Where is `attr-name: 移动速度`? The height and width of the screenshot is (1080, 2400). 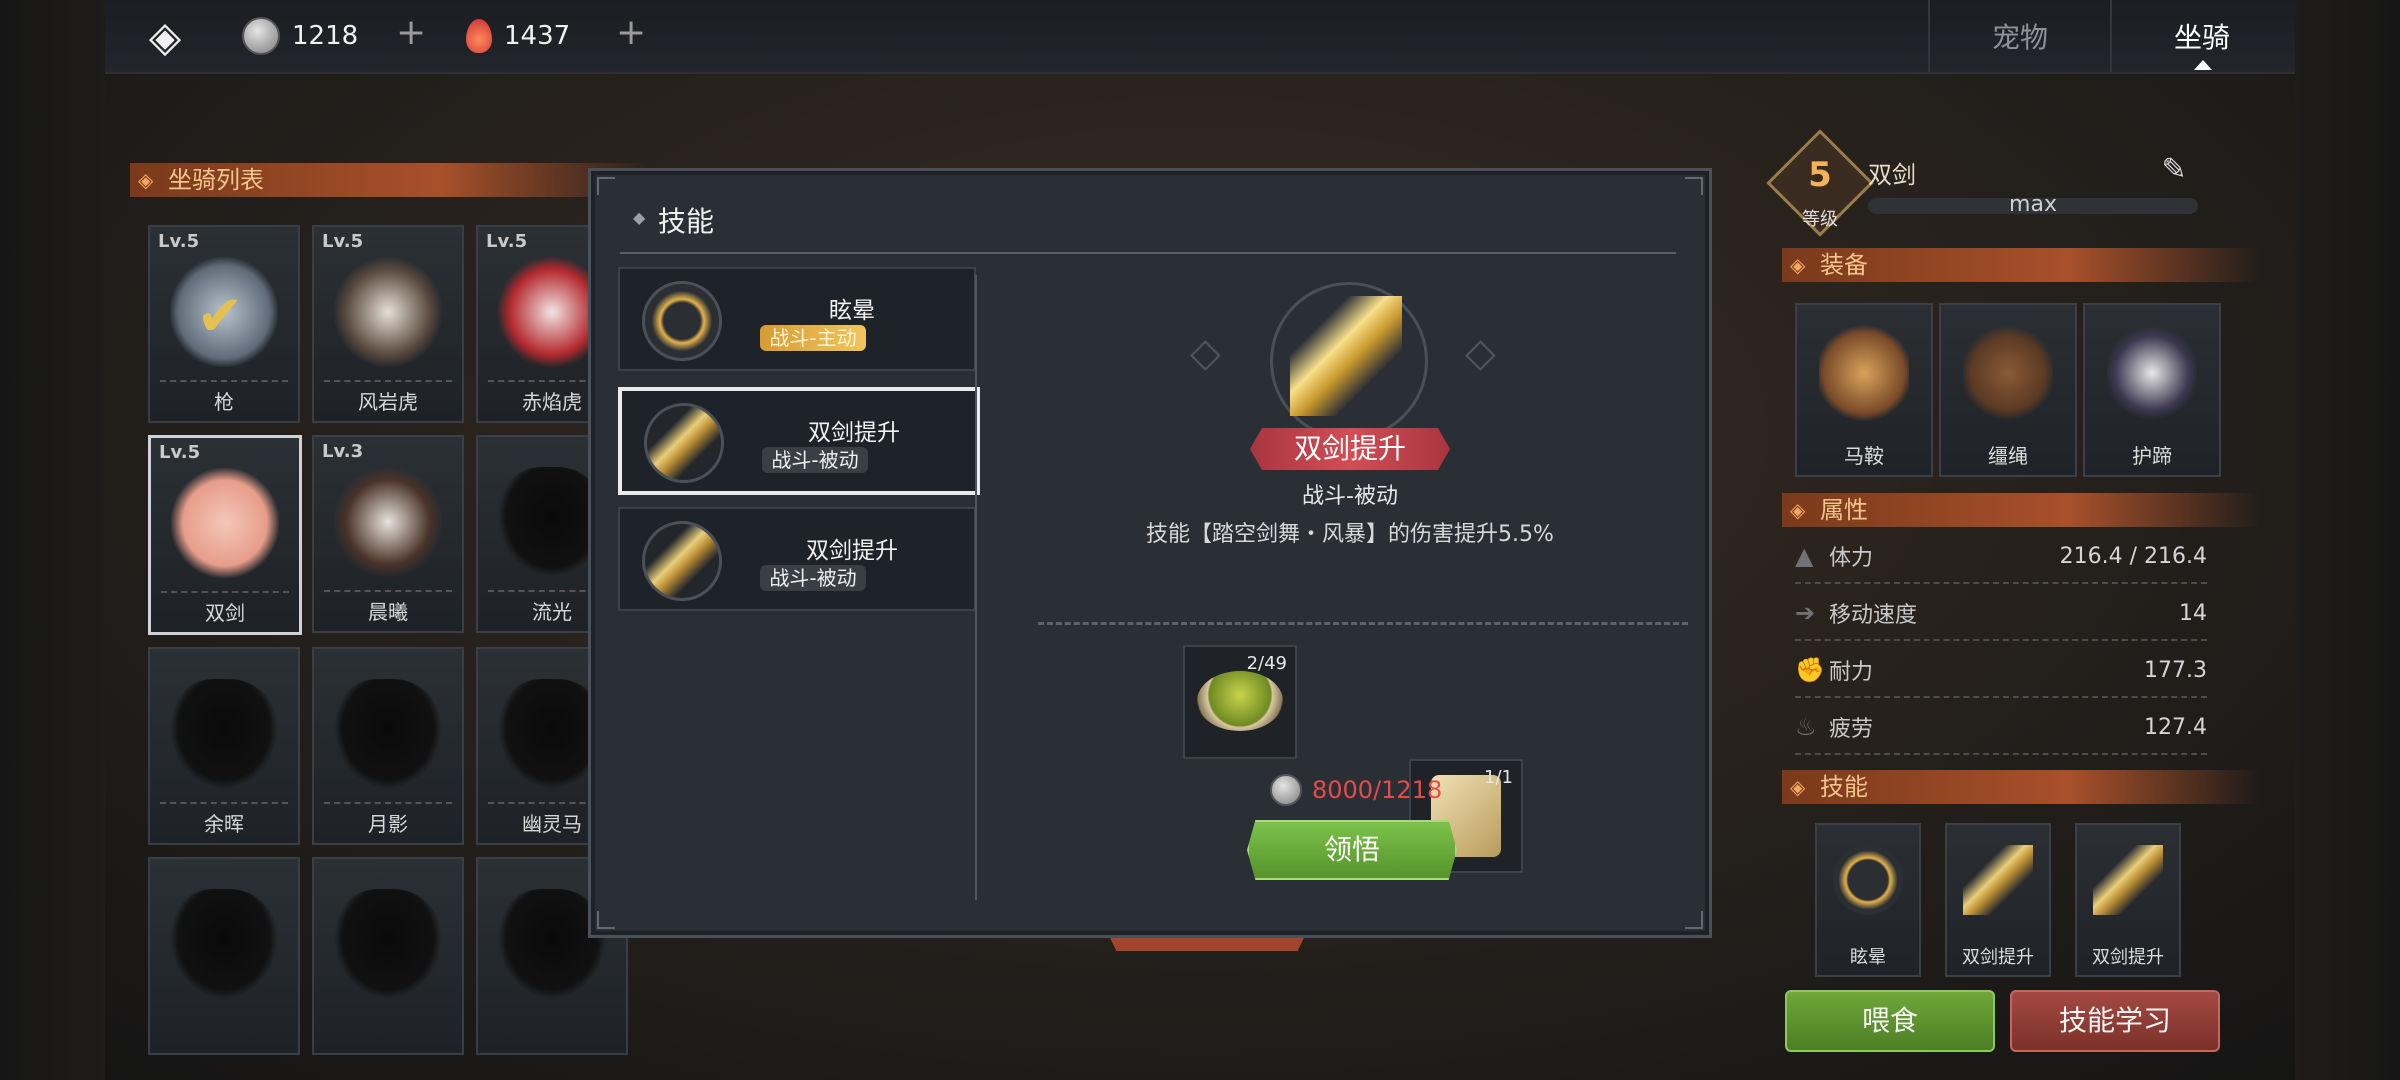 attr-name: 移动速度 is located at coordinates (1873, 615).